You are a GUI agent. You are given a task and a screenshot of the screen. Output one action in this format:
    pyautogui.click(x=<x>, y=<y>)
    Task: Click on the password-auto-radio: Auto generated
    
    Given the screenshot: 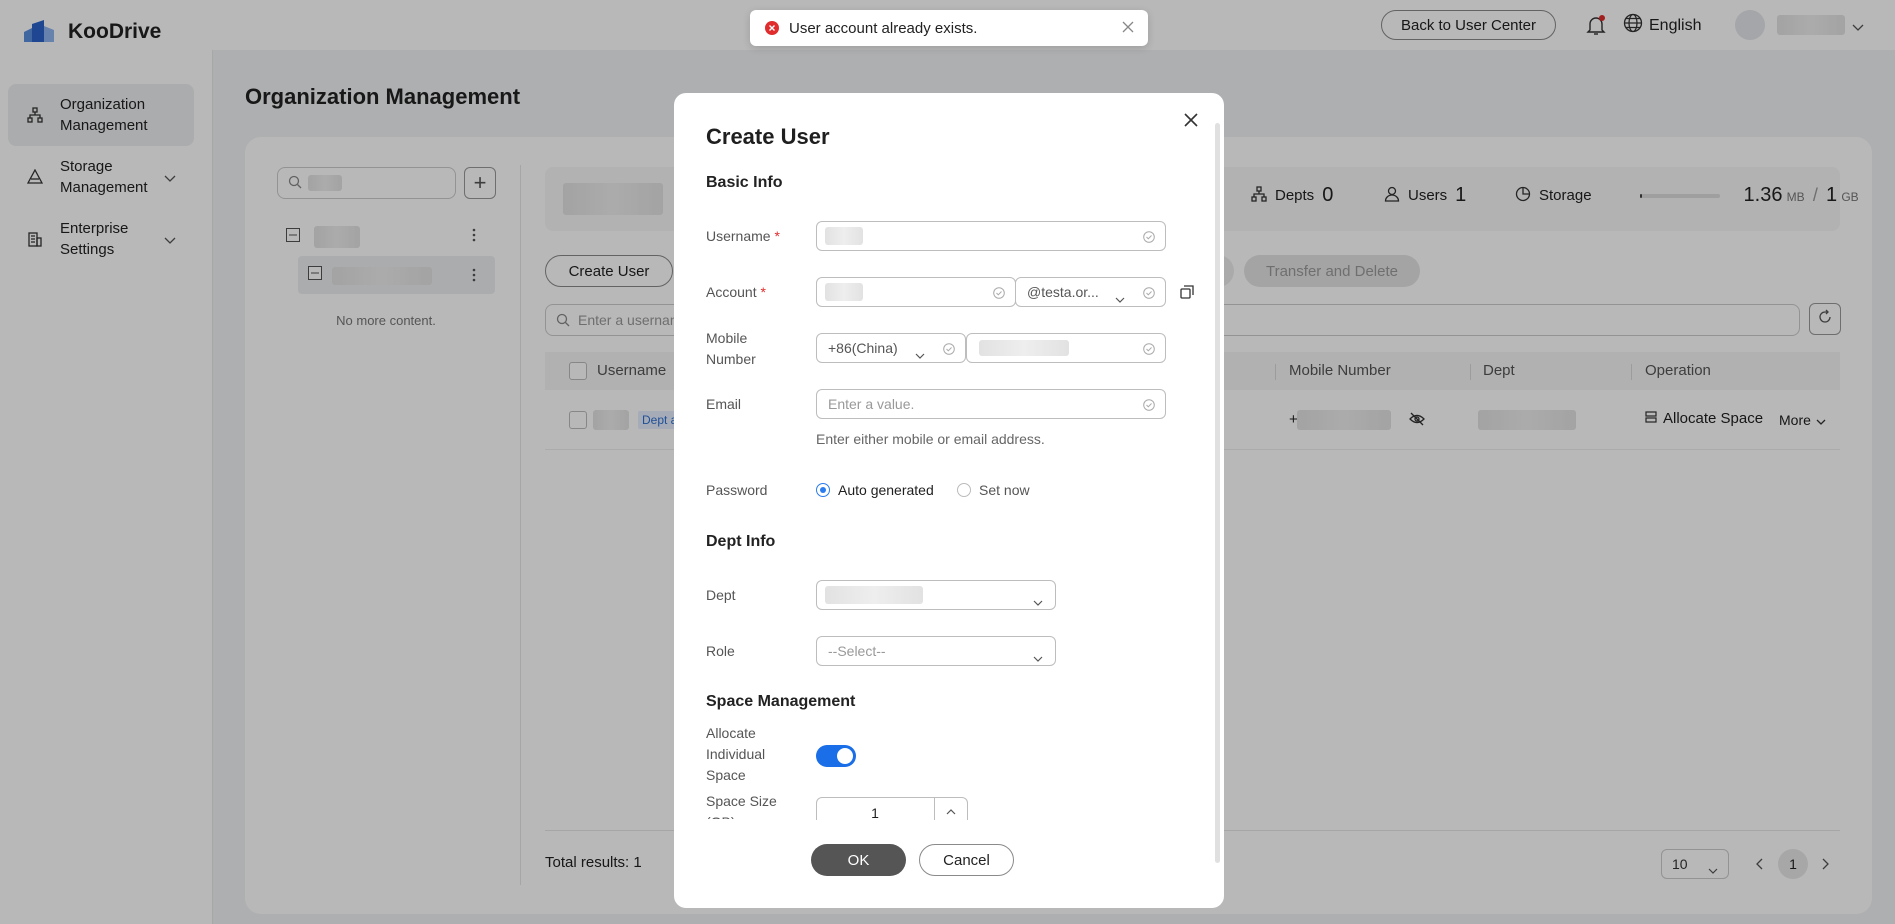 What is the action you would take?
    pyautogui.click(x=875, y=490)
    